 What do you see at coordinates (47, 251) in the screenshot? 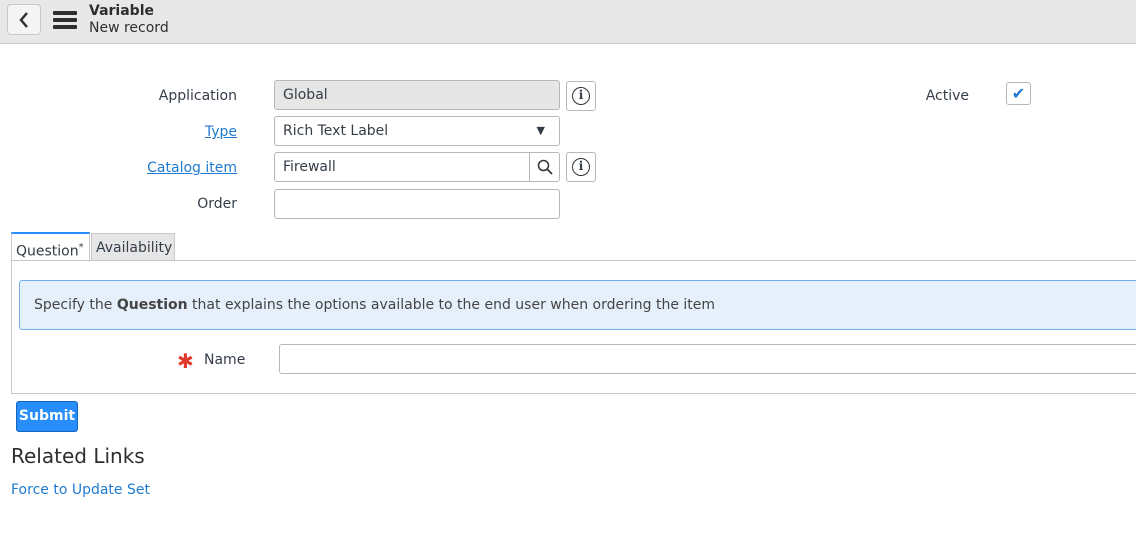
I see `tab-question-label: Question` at bounding box center [47, 251].